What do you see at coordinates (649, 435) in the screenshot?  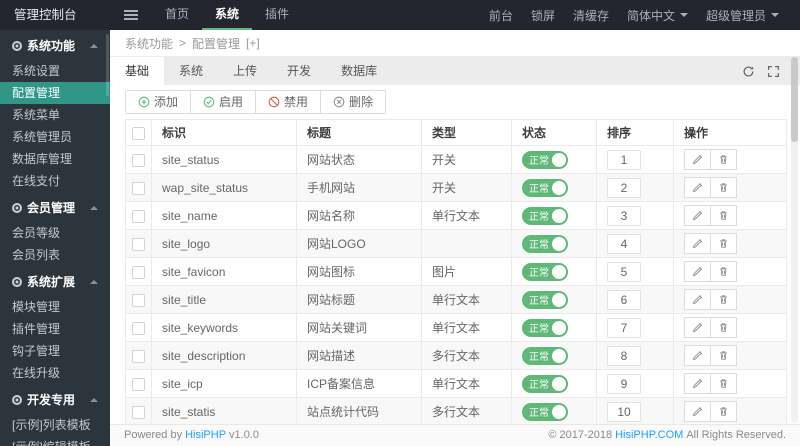 I see `hisiphp-com-link: HisiPHP.COM` at bounding box center [649, 435].